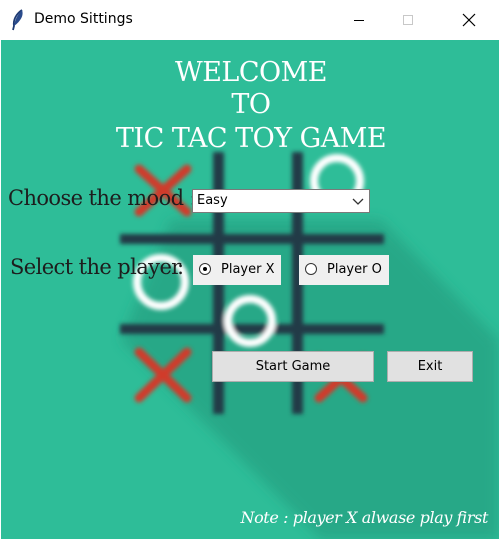  I want to click on welcome-line-3: TIC TAC TOY GAME, so click(251, 138).